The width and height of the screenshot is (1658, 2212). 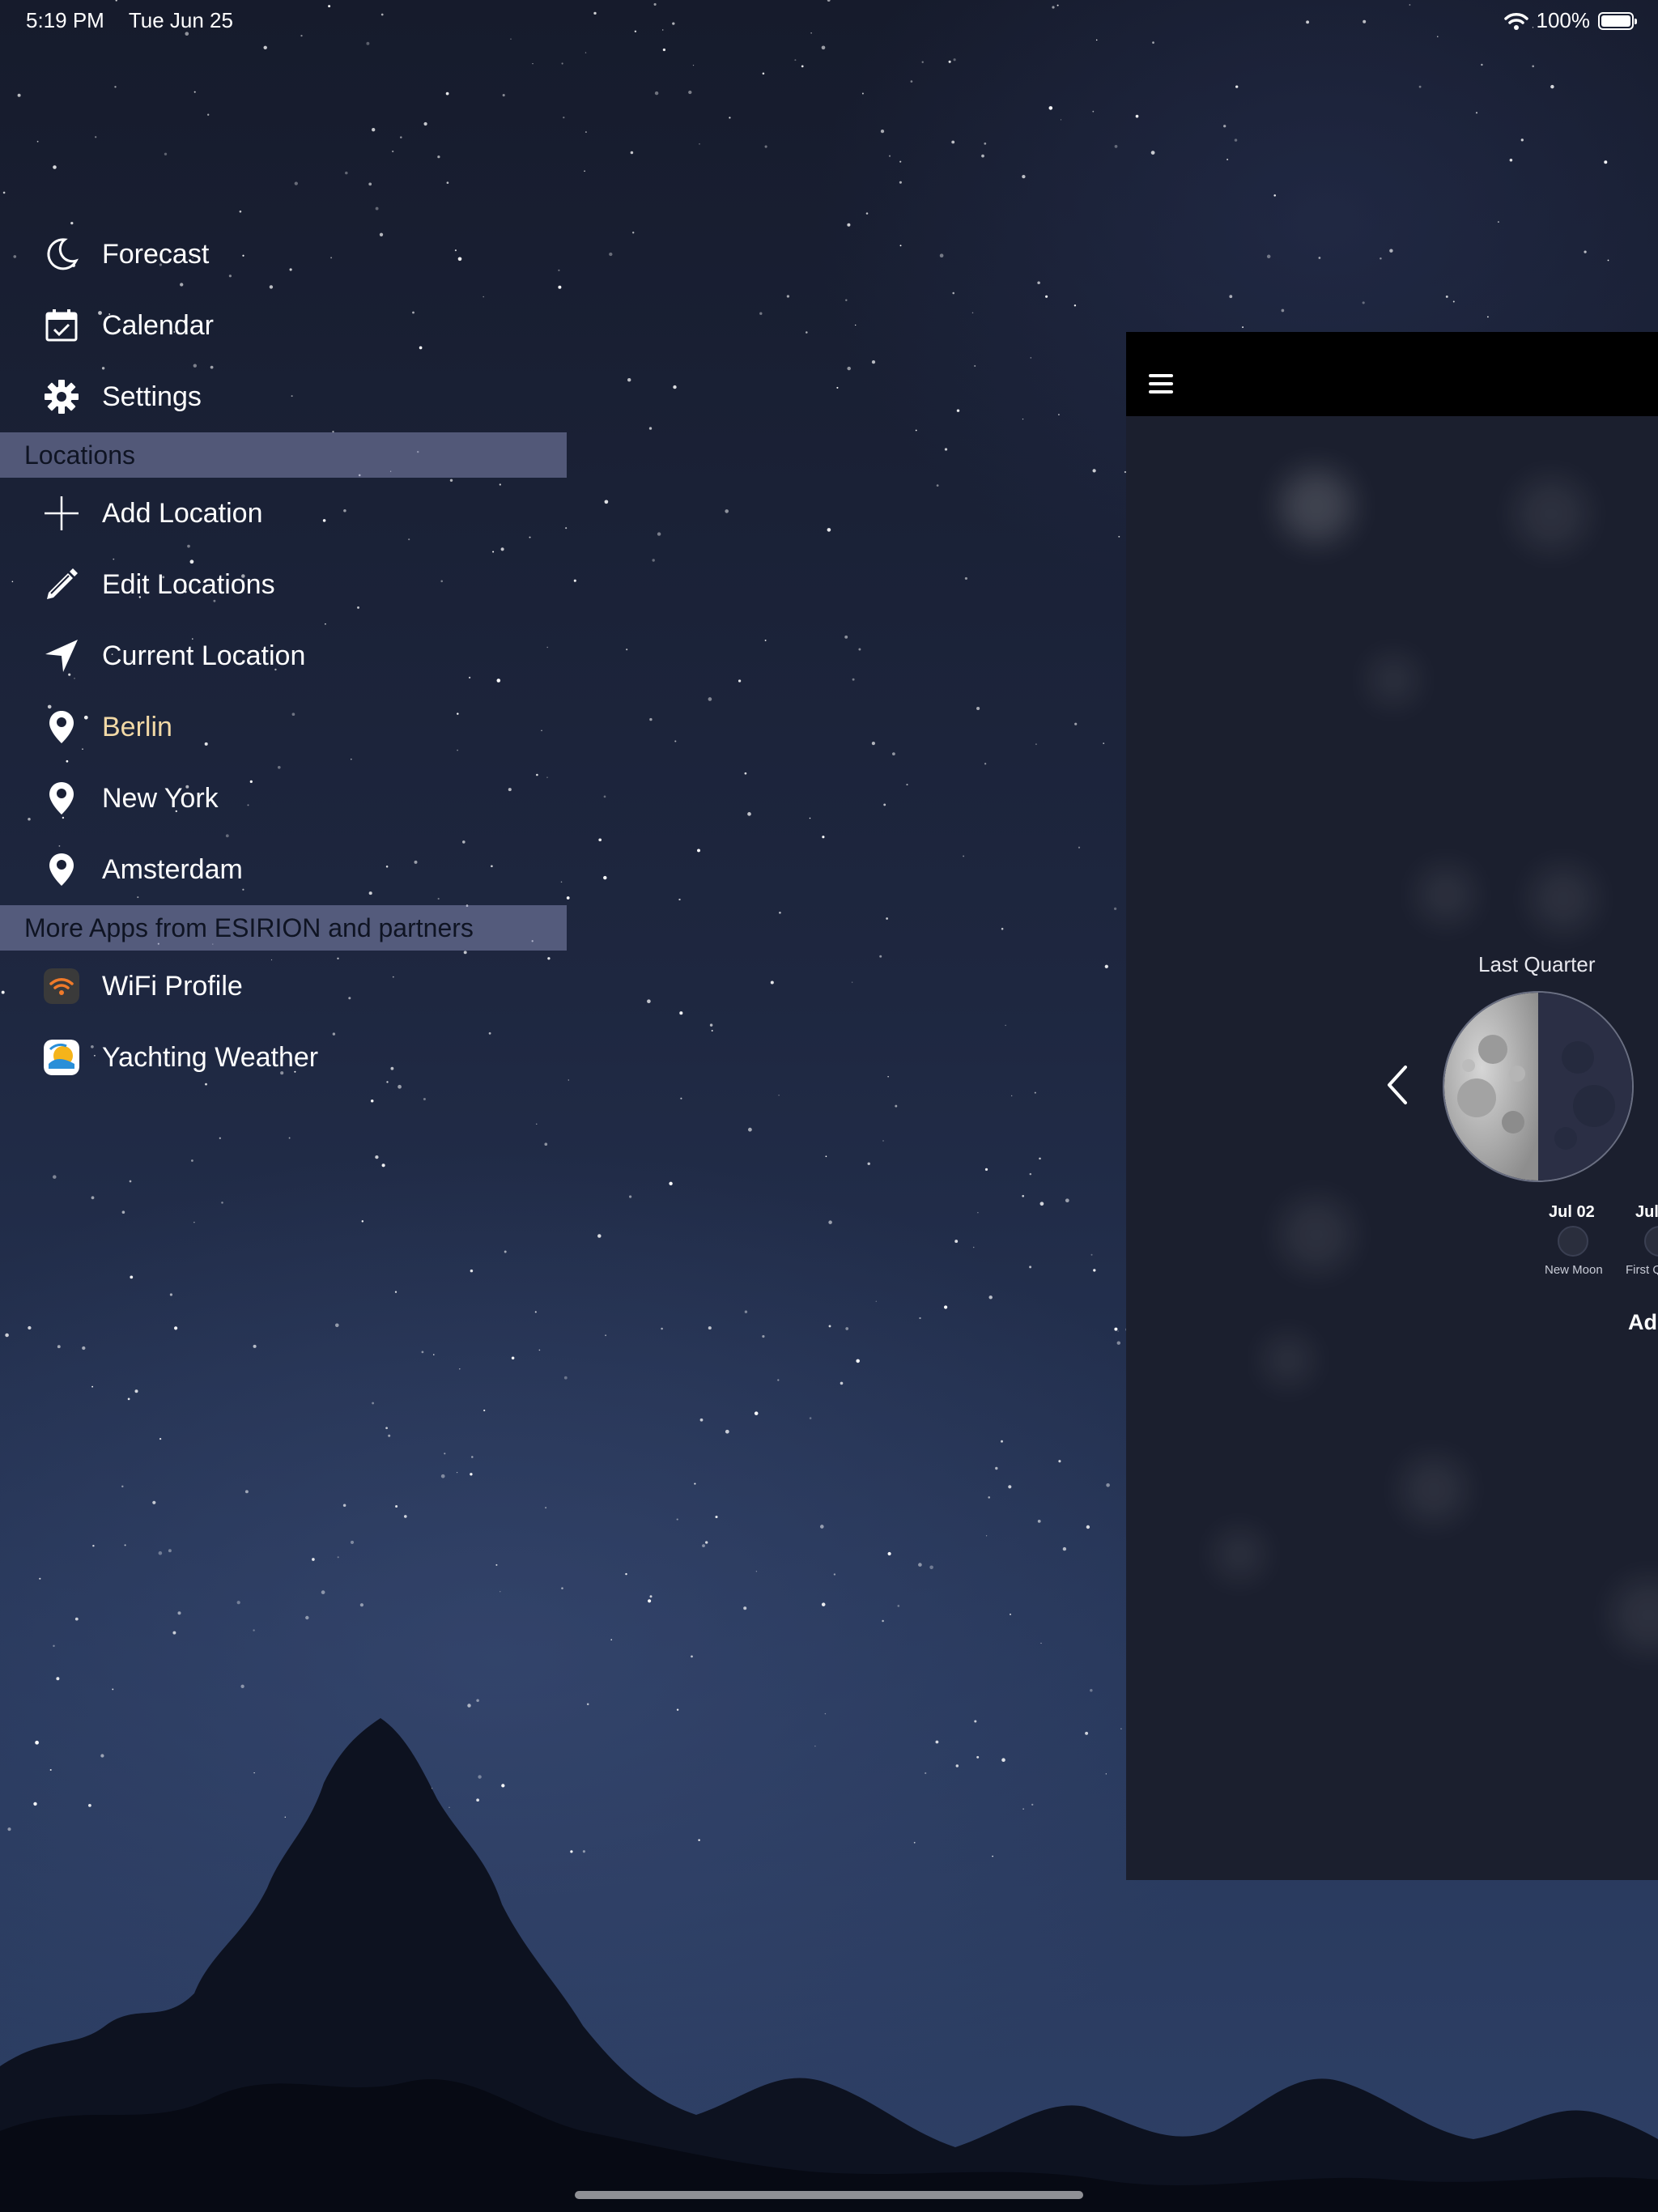 What do you see at coordinates (61, 397) in the screenshot?
I see `gear-icon` at bounding box center [61, 397].